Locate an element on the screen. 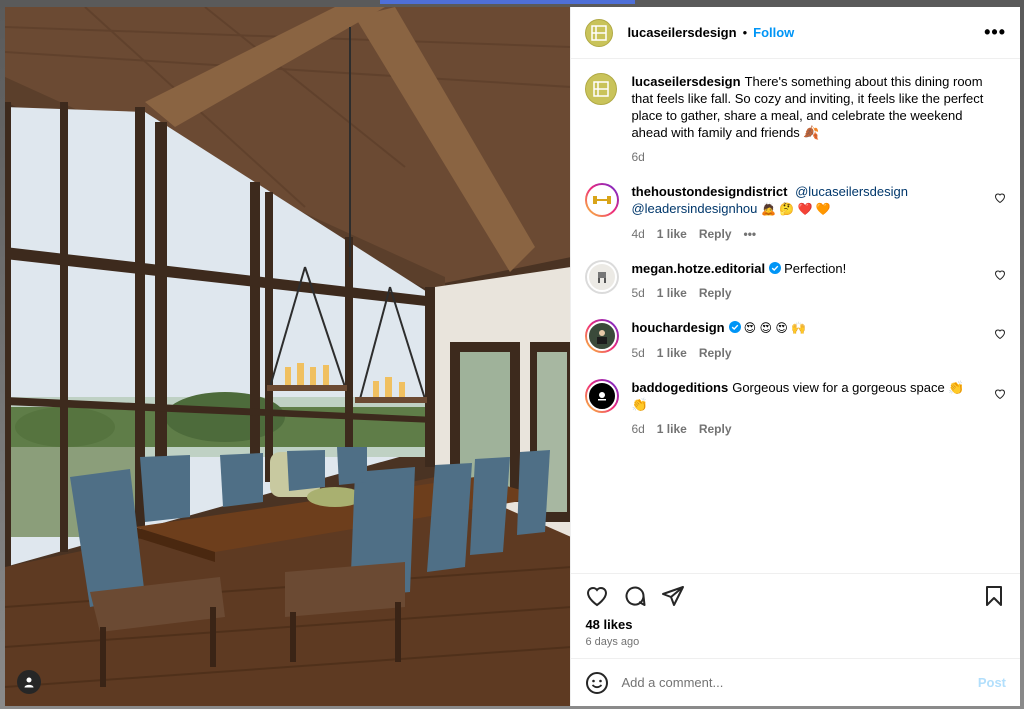 The height and width of the screenshot is (709, 1024). comment-mention: @lucaseilersdesign is located at coordinates (851, 191).